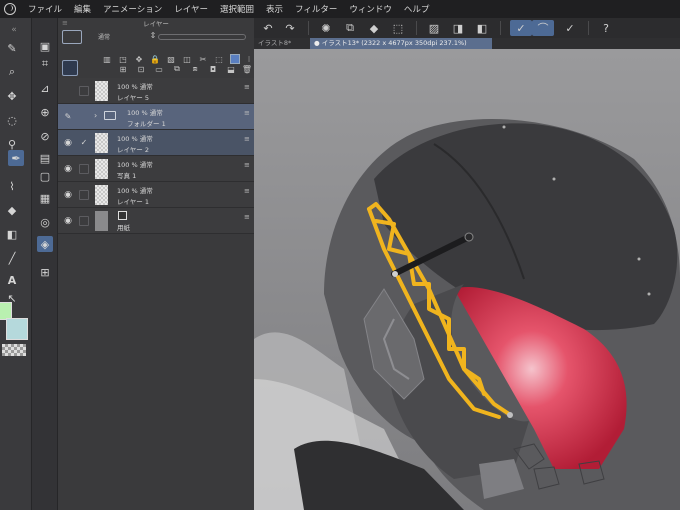  Describe the element at coordinates (45, 272) in the screenshot. I see `search-layer-icon: ⊞` at that location.